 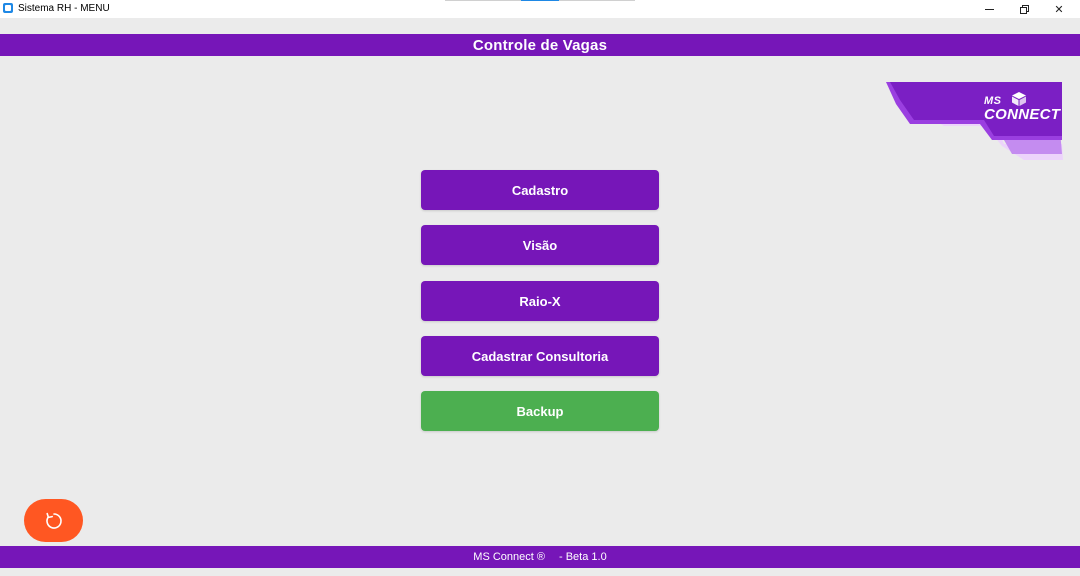 I want to click on window-title: Sistema RH - MENU, so click(x=64, y=8).